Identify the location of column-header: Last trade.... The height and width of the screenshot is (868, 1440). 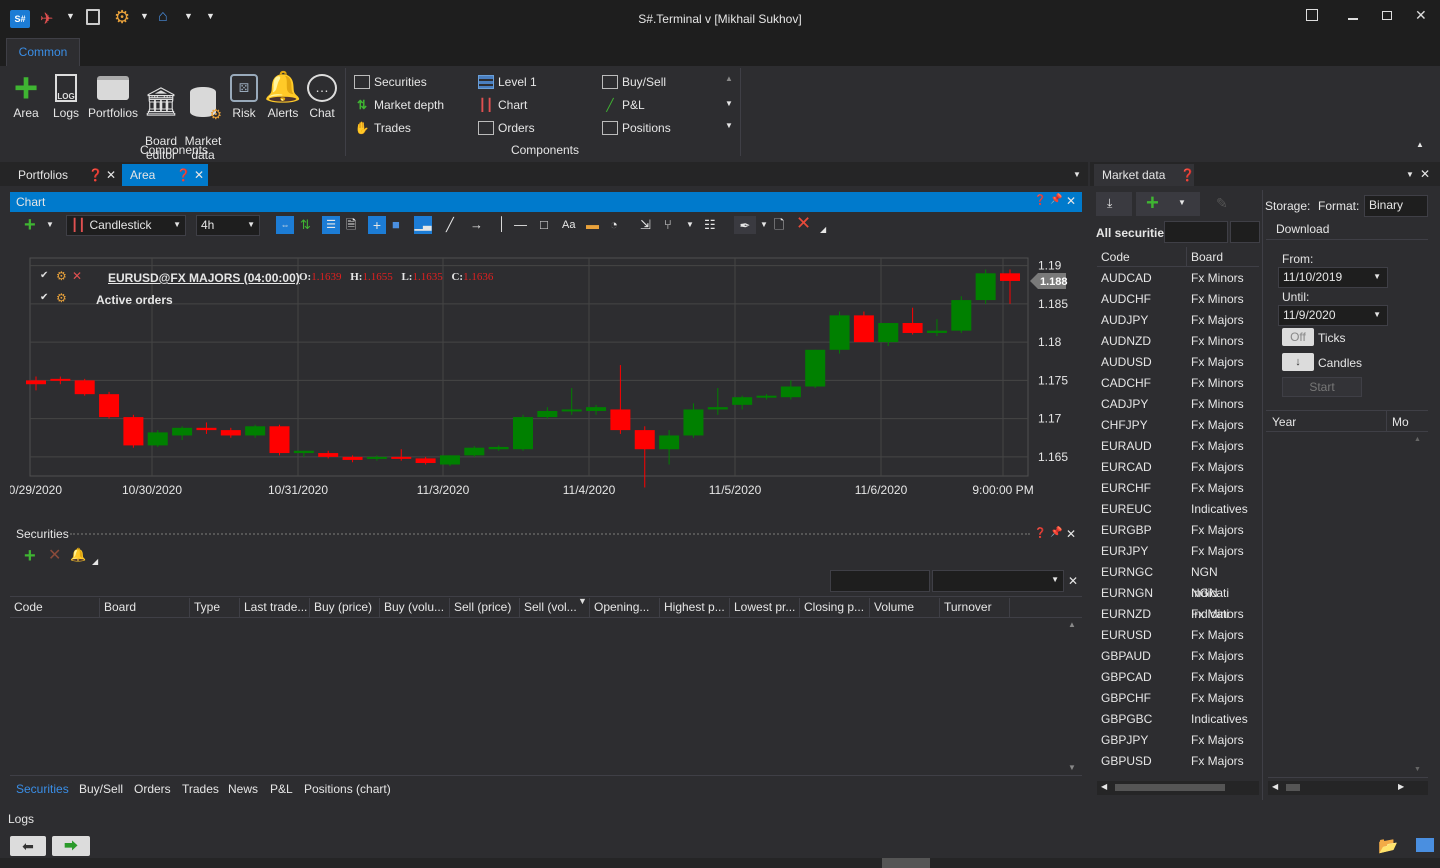
(275, 608).